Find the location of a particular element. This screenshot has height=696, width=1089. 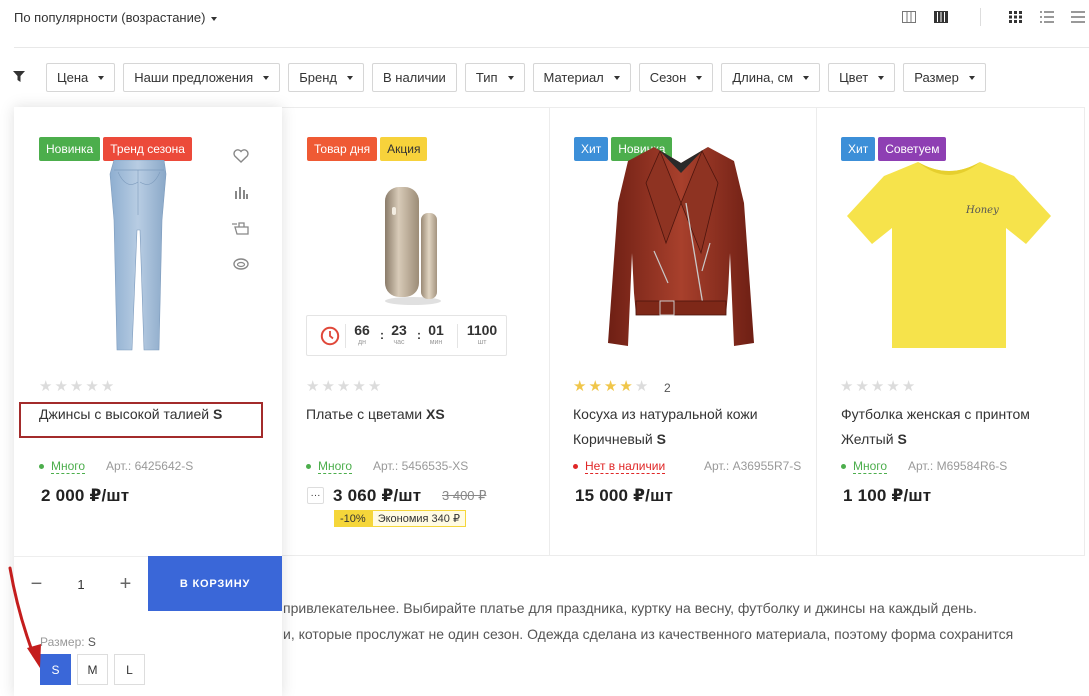

timer-hours: 23 час is located at coordinates (399, 334).